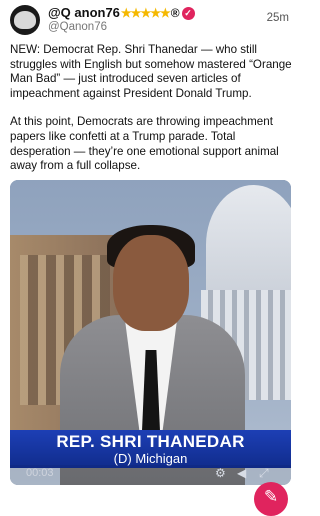 The height and width of the screenshot is (516, 320). What do you see at coordinates (77, 27) in the screenshot?
I see `user-handle: @Qanon76` at bounding box center [77, 27].